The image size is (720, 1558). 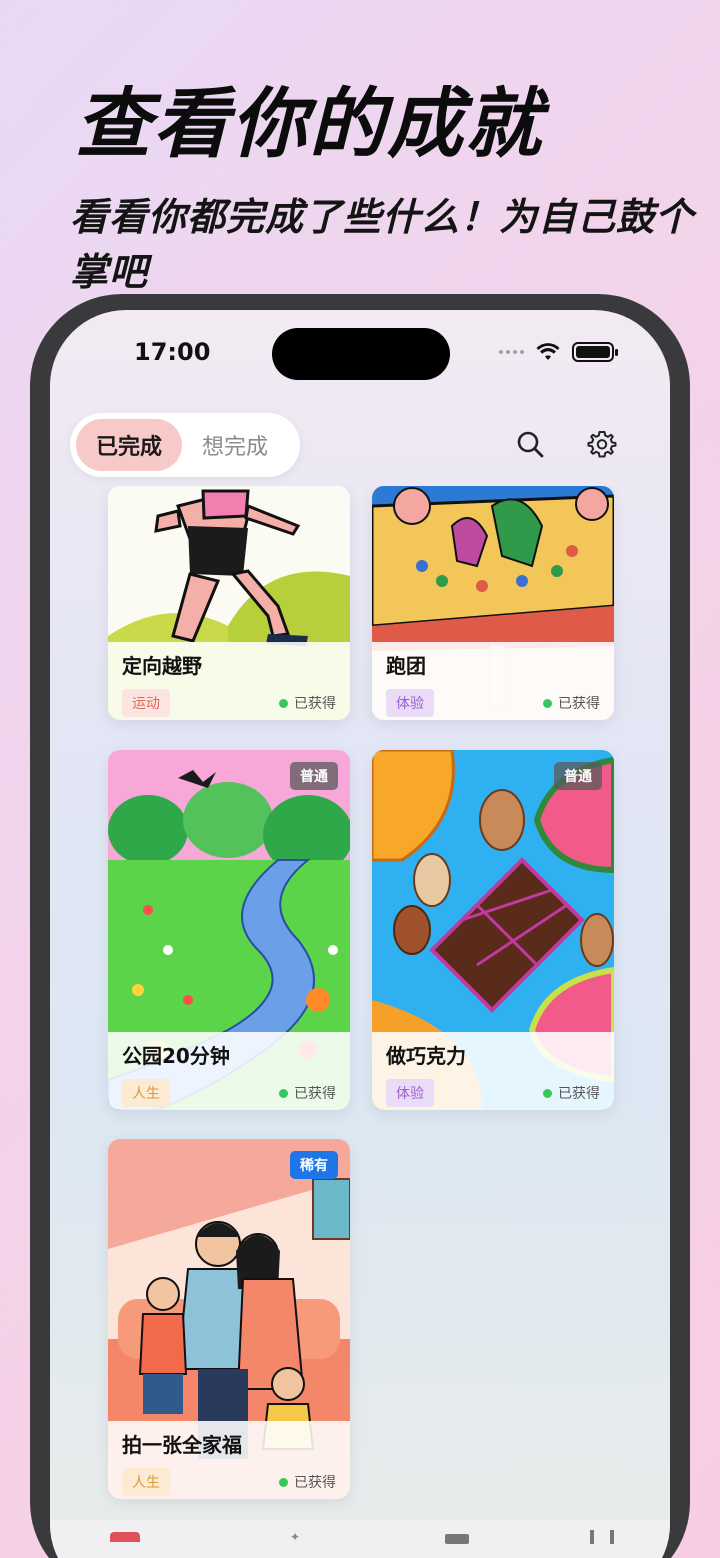 I want to click on card-footer: 跑团 体验 已获得, so click(x=493, y=681).